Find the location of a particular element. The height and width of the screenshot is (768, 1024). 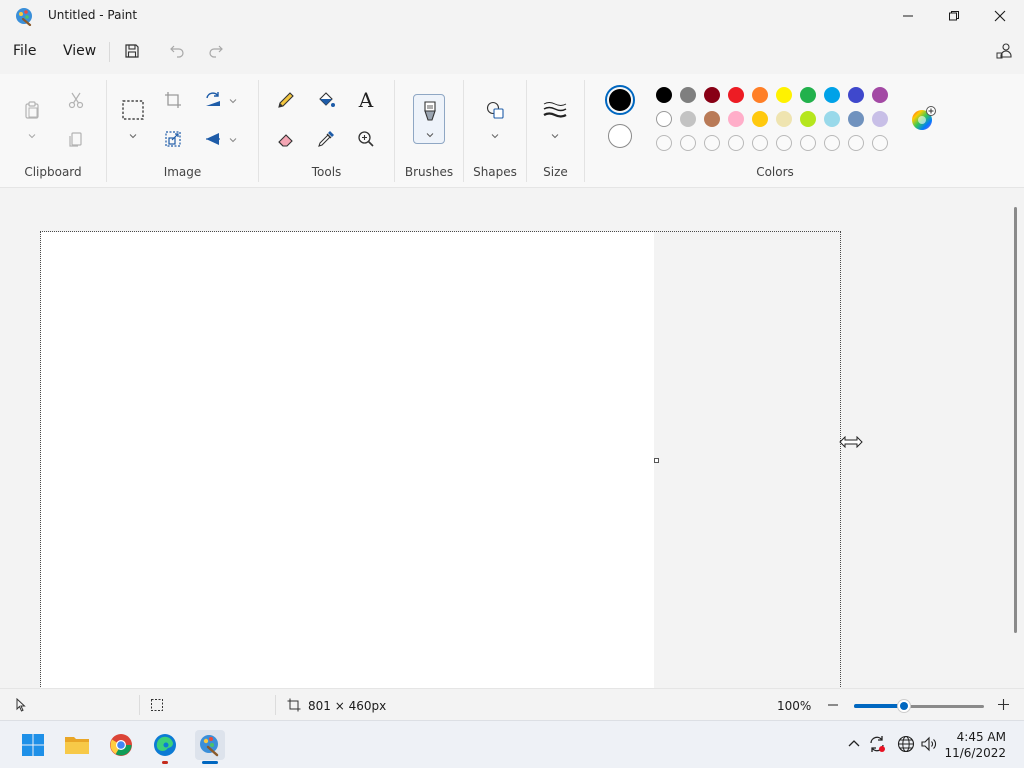

edge-button is located at coordinates (165, 745).